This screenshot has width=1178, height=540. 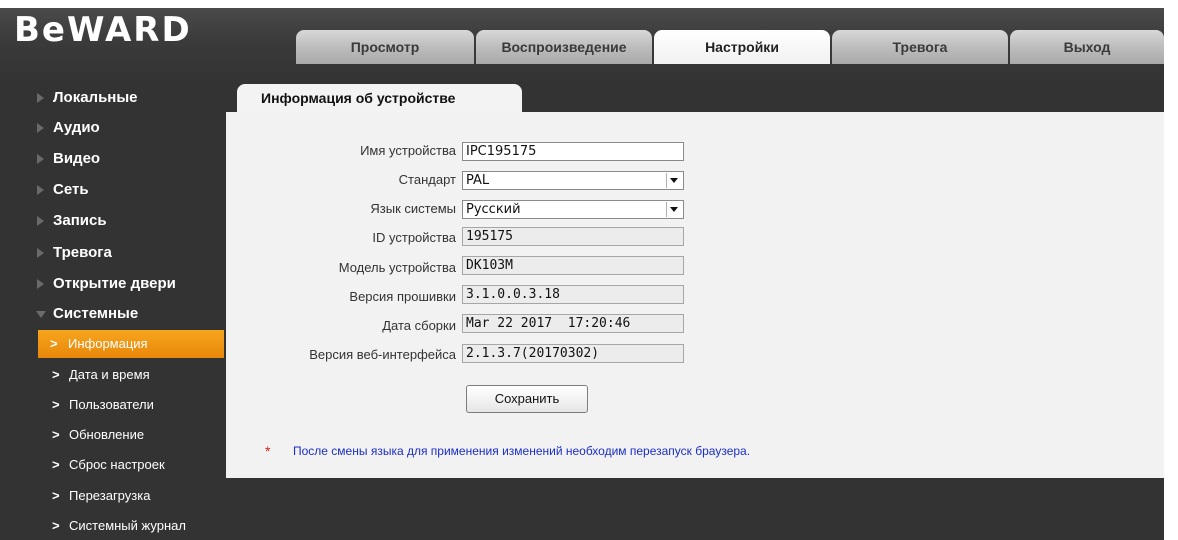 What do you see at coordinates (113, 253) in the screenshot?
I see `sidebar-item-alarm: Тревога` at bounding box center [113, 253].